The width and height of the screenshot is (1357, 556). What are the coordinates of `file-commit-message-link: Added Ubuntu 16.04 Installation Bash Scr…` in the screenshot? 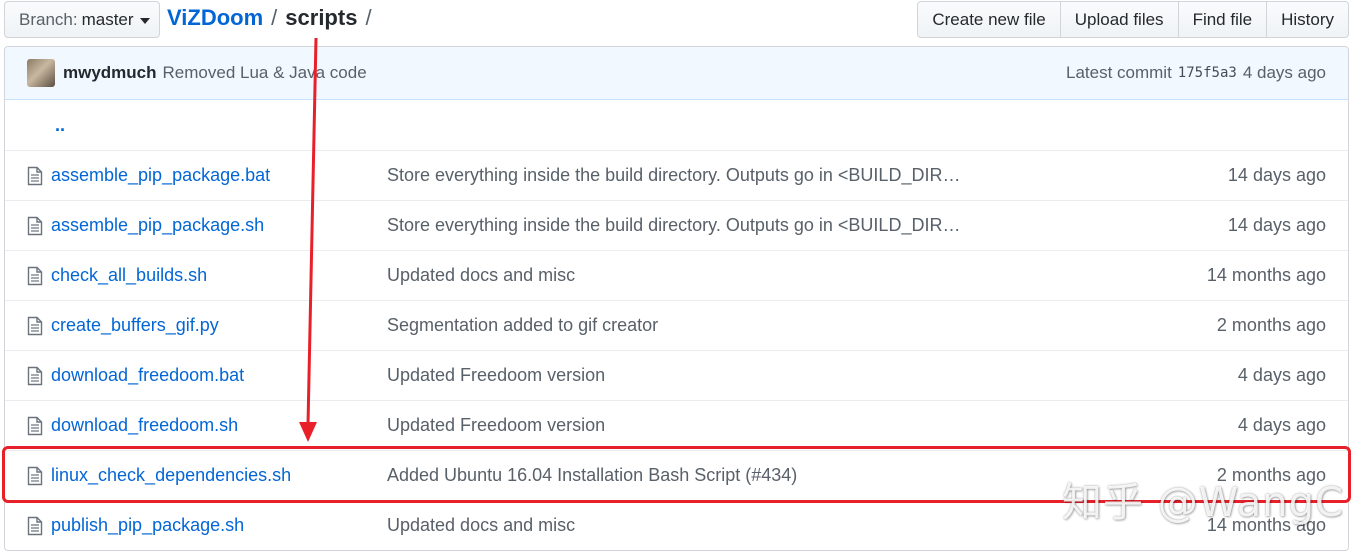 It's located at (697, 475).